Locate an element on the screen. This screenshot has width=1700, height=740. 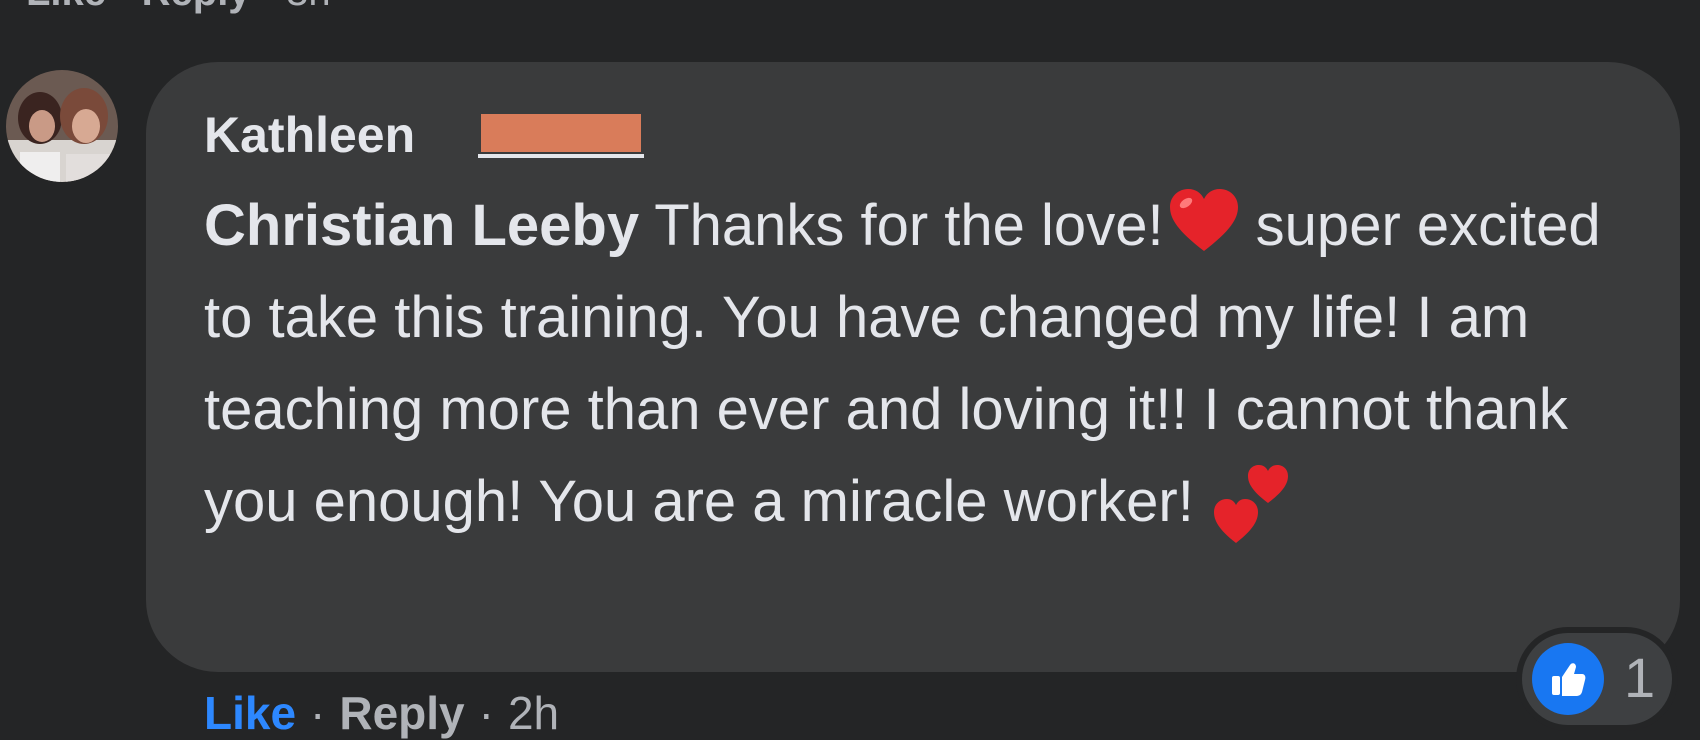
previous-comment-actions: Like · Reply · 3h is located at coordinates (178, 7).